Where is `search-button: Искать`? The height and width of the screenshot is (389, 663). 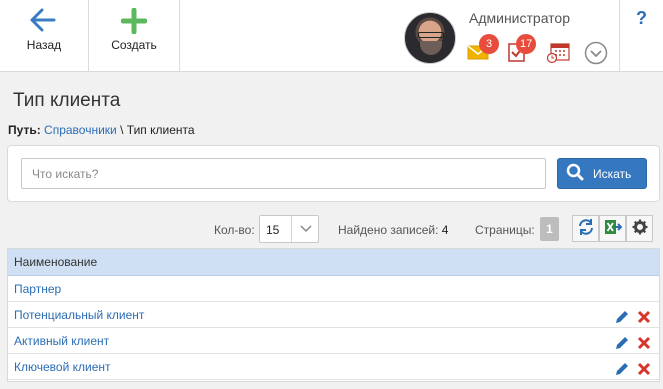 search-button: Искать is located at coordinates (602, 173).